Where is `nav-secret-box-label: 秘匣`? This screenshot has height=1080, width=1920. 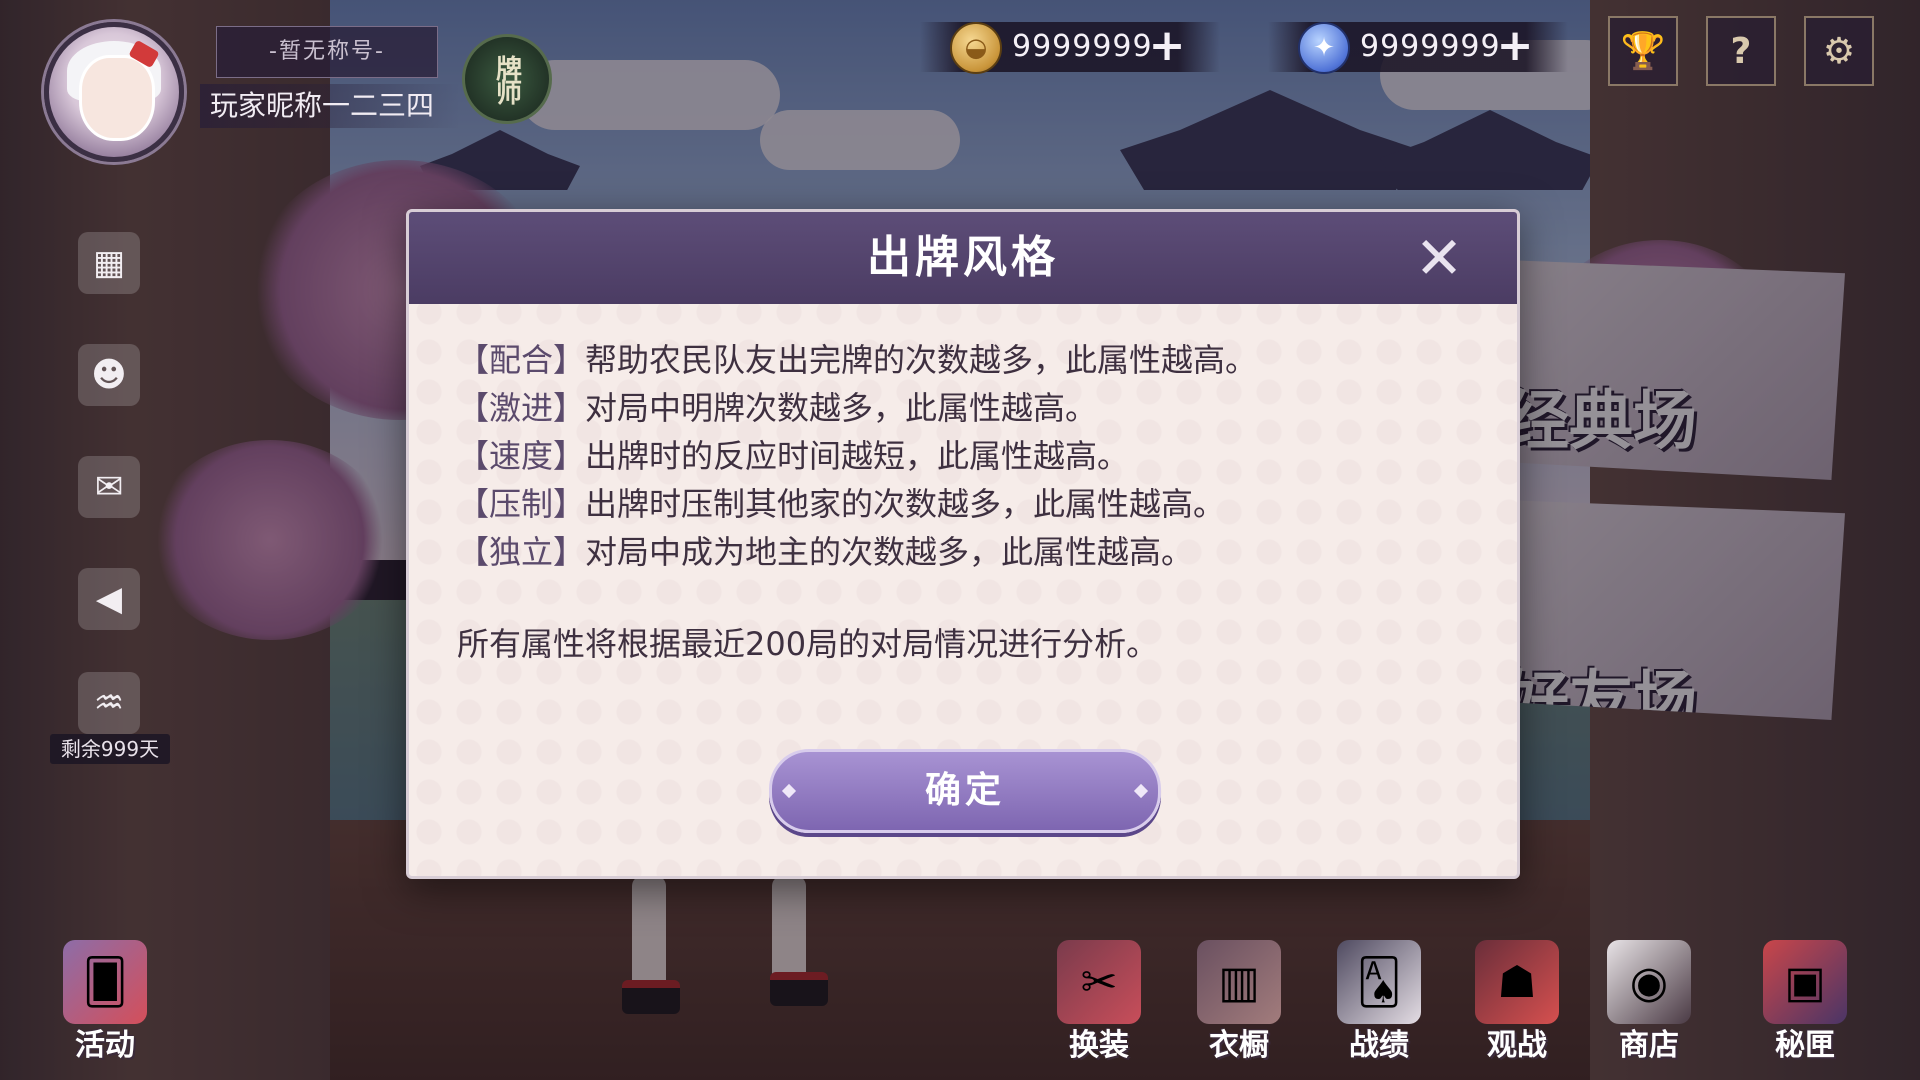 nav-secret-box-label: 秘匣 is located at coordinates (1805, 1045).